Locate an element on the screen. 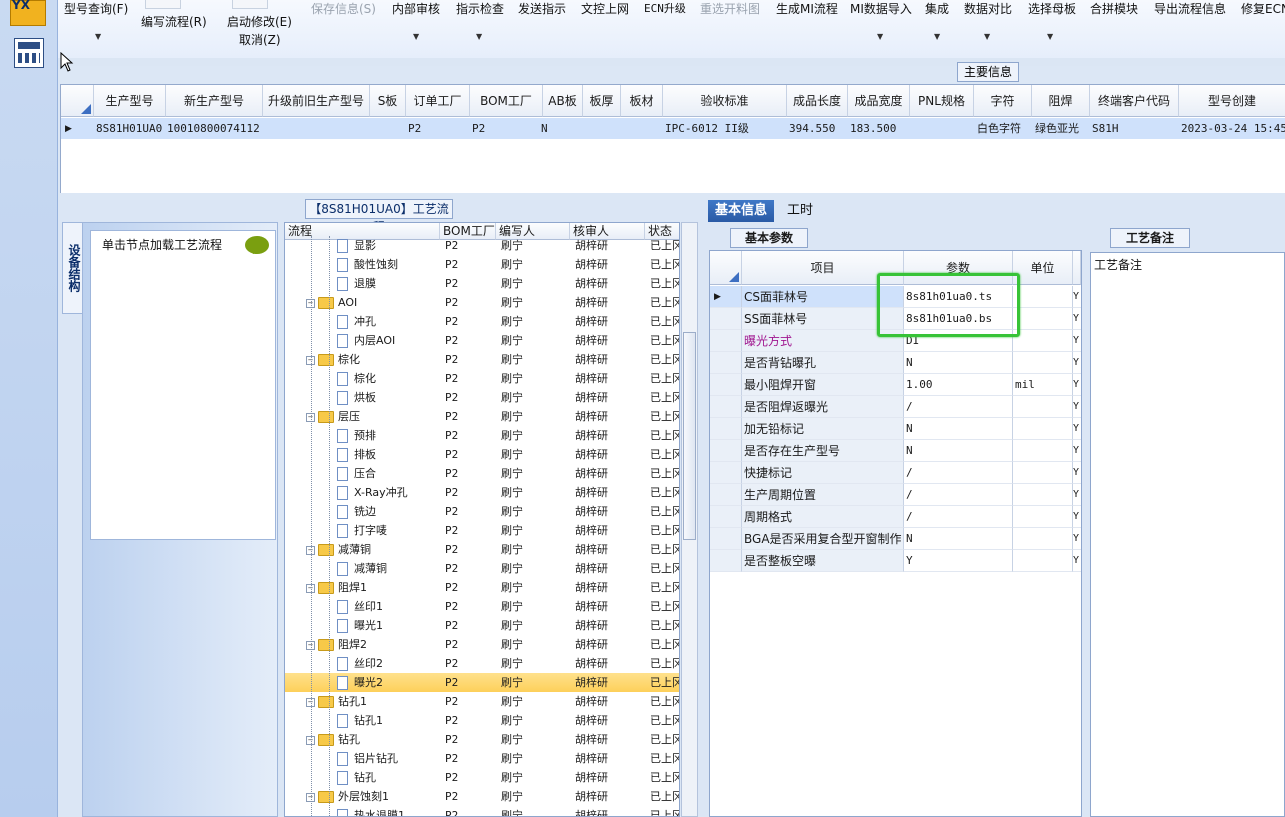  column-header: PNL规格 is located at coordinates (942, 101).